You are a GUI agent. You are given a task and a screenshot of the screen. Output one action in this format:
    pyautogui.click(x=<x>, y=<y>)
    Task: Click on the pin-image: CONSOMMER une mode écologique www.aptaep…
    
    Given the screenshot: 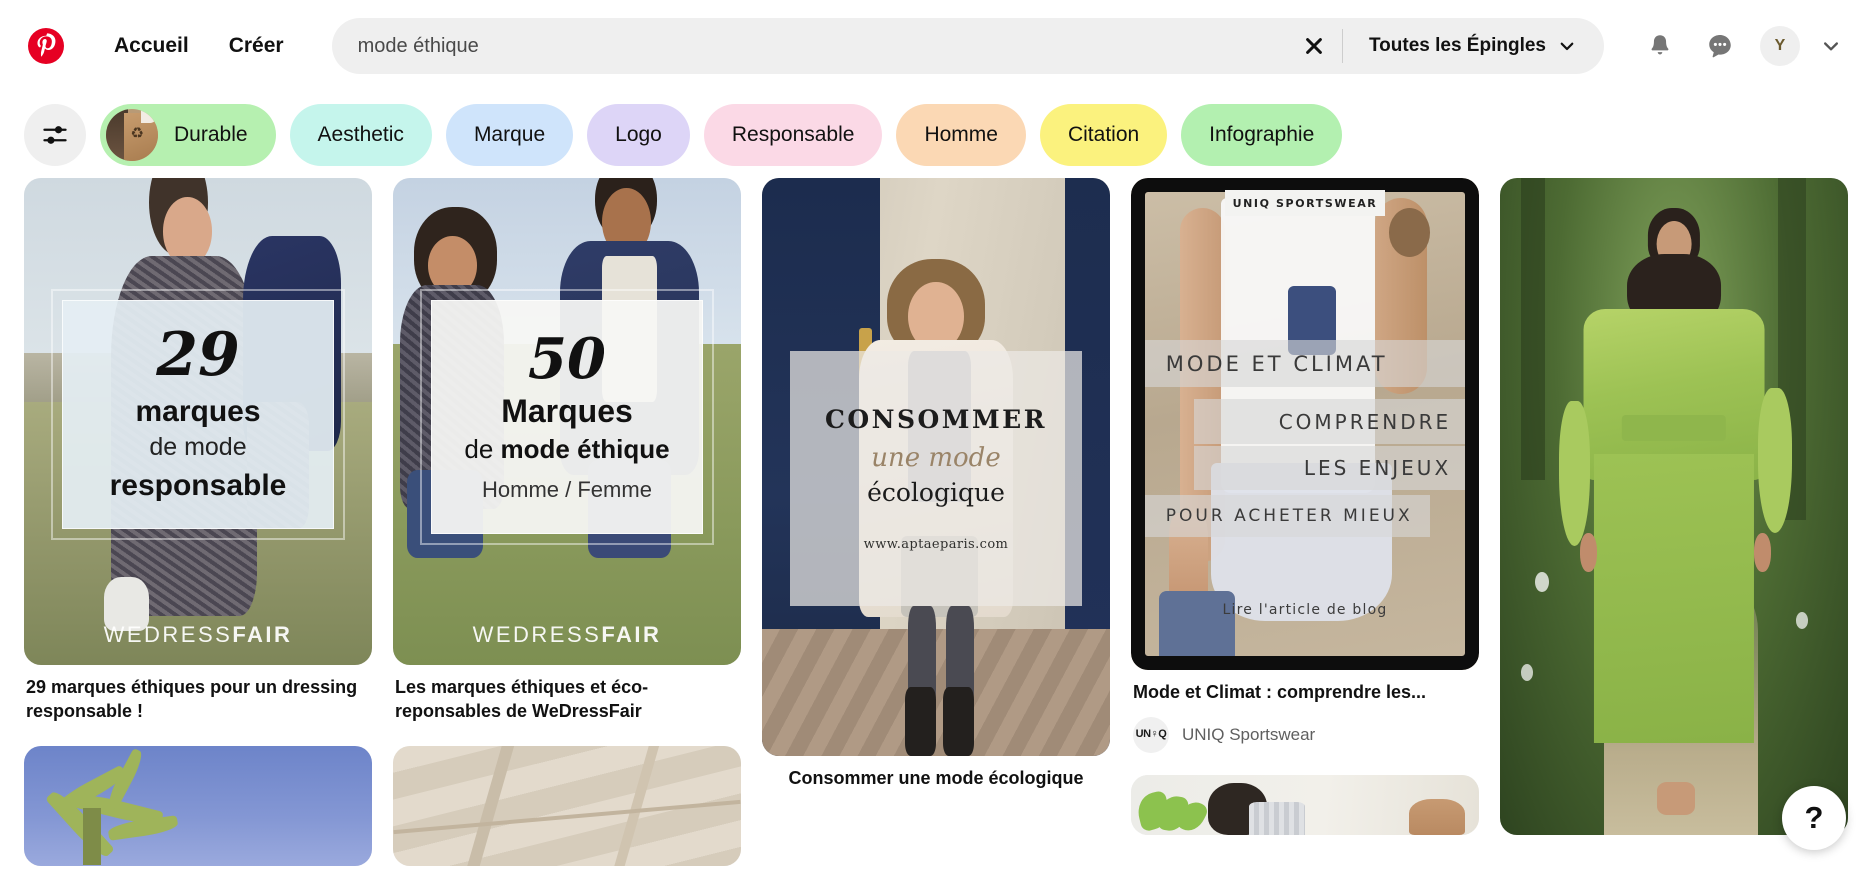 What is the action you would take?
    pyautogui.click(x=936, y=467)
    